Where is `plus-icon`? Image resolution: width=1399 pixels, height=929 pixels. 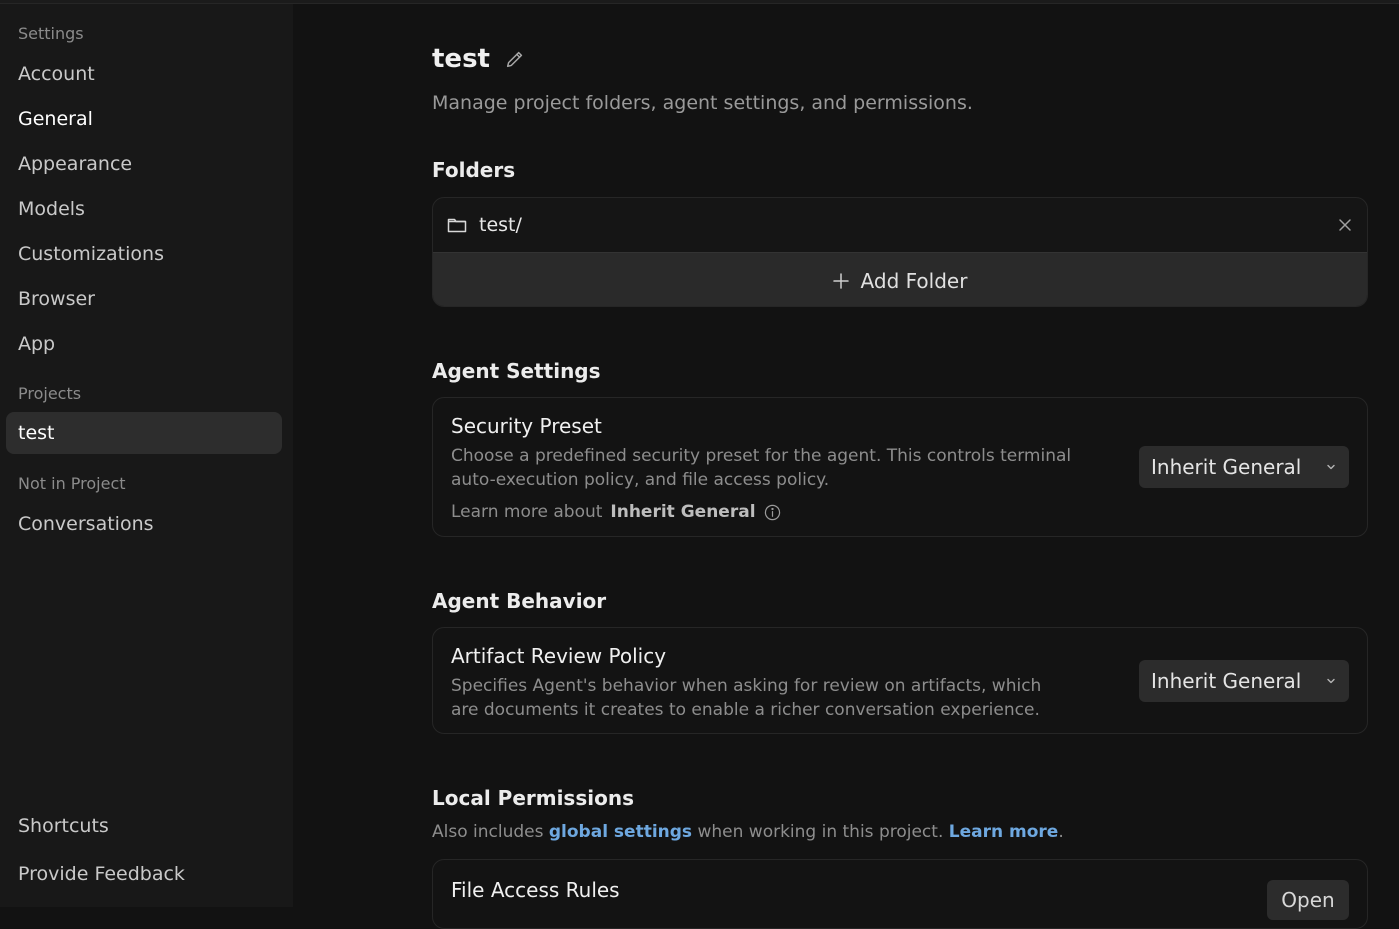
plus-icon is located at coordinates (840, 280).